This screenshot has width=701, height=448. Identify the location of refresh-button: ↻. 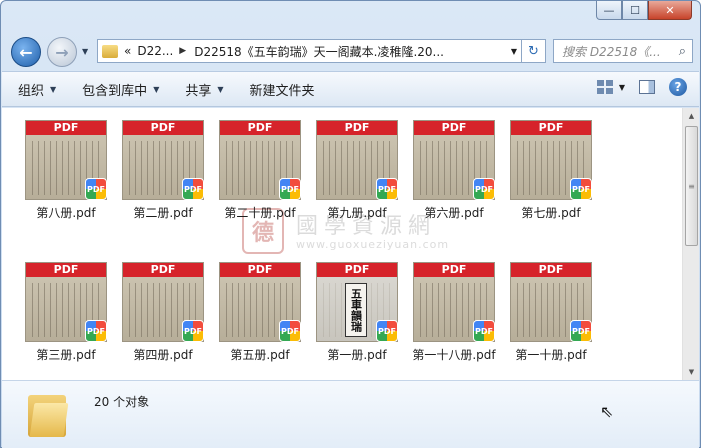
(534, 51).